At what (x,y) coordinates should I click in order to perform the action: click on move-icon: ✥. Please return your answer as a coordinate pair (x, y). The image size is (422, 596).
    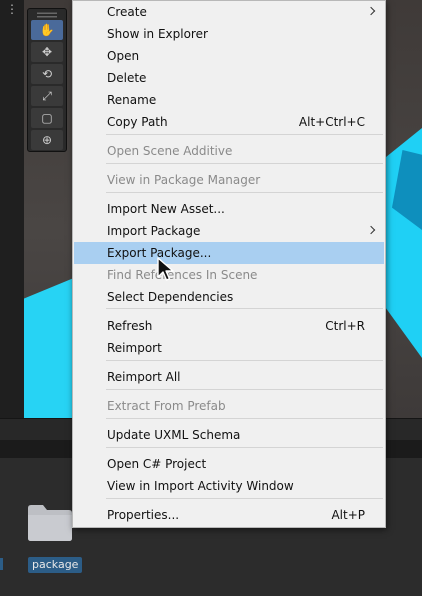
    Looking at the image, I should click on (47, 52).